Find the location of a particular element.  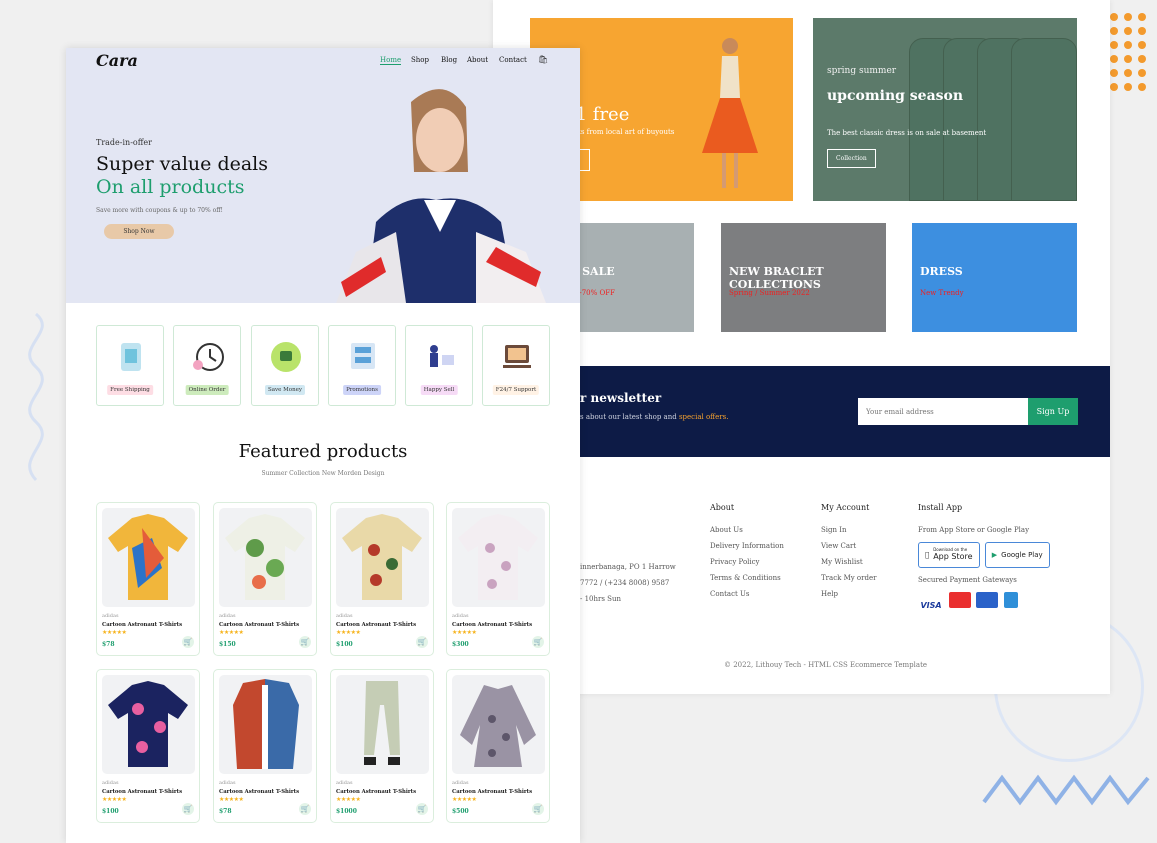

feature-promotions: Promotions is located at coordinates (362, 365).